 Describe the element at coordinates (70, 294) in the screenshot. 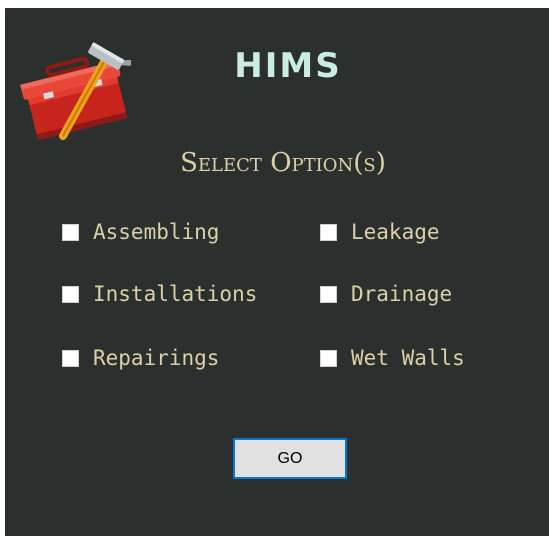

I see `installations-checkbox` at that location.